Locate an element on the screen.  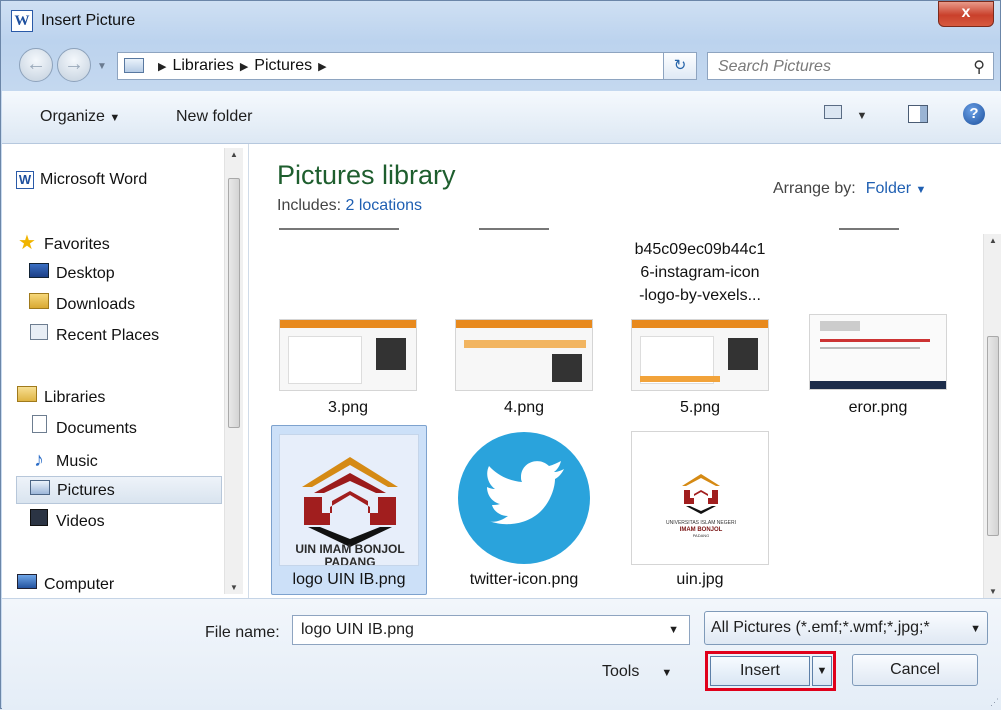
breadcrumb-libraries: Libraries is located at coordinates (202, 65).